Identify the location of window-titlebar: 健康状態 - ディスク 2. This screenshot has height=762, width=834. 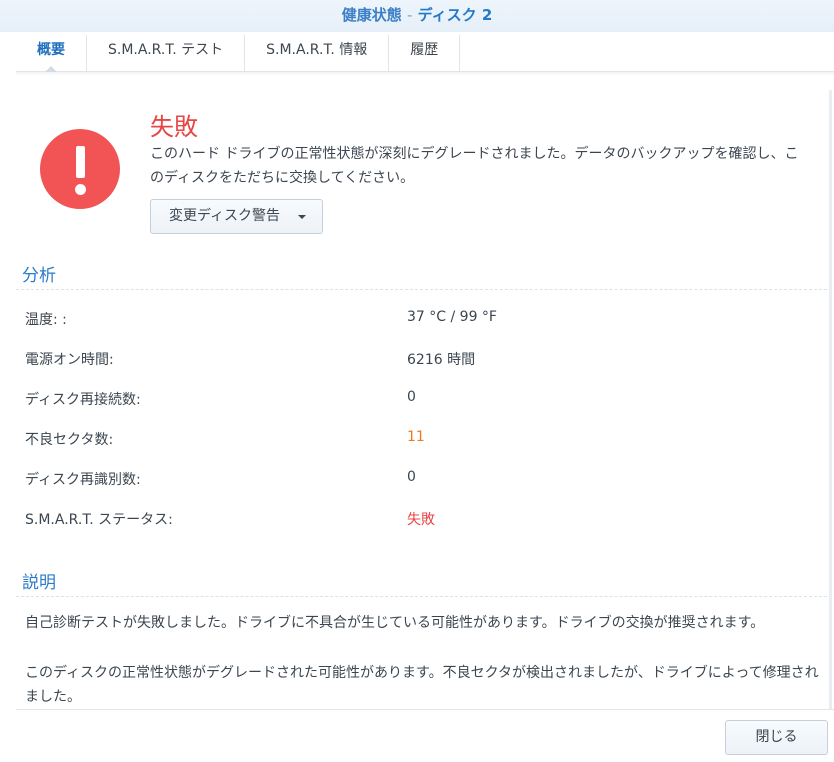
(417, 16).